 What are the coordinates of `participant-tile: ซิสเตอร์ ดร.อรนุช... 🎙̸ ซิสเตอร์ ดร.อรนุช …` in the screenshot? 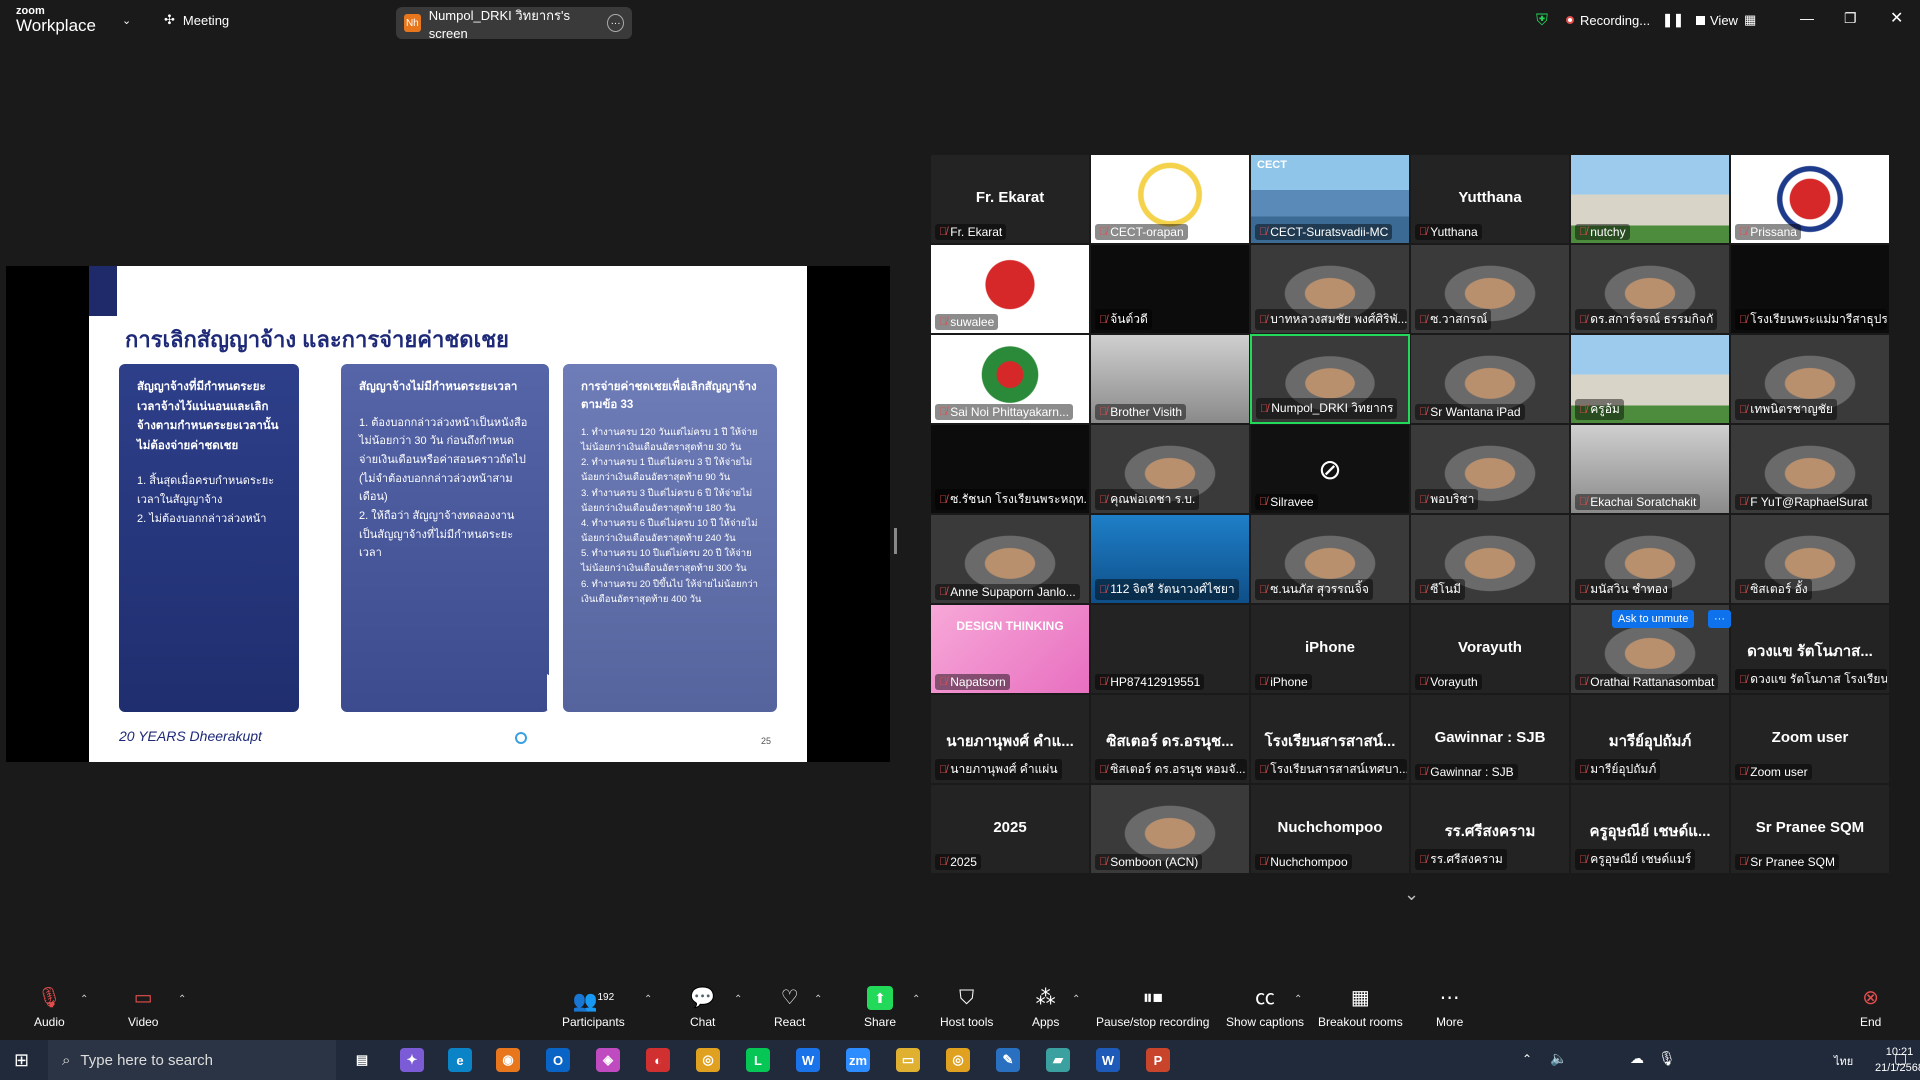 It's located at (1170, 739).